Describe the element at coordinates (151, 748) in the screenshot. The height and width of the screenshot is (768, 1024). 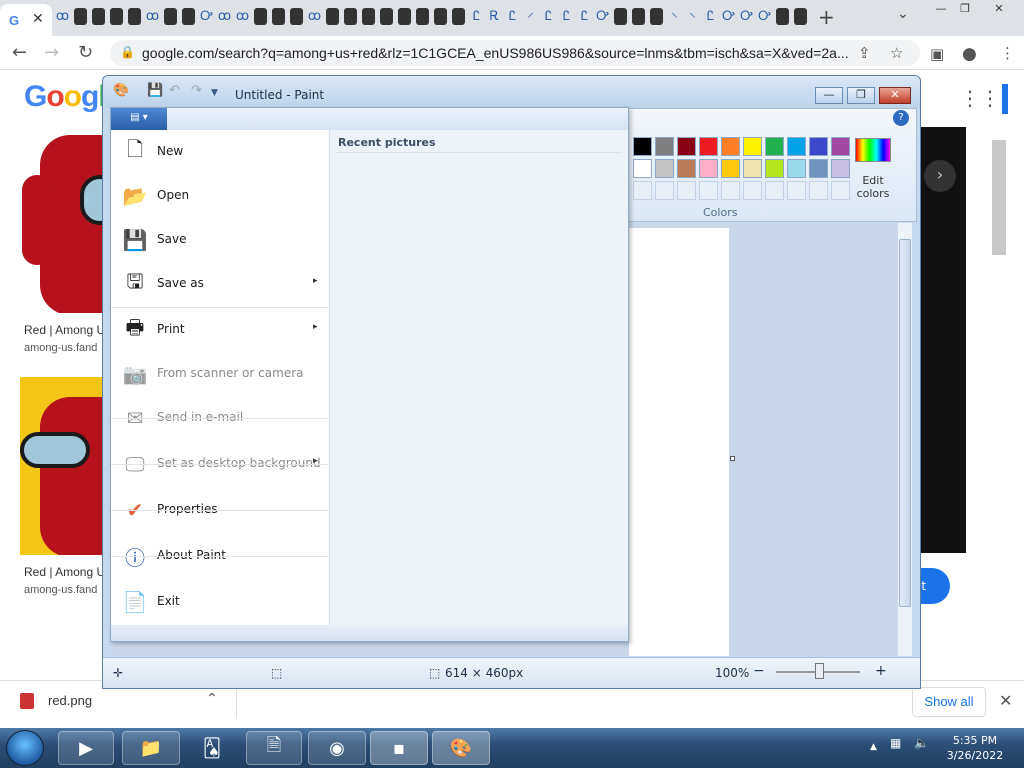
I see `file-explorer-icon: 📁` at that location.